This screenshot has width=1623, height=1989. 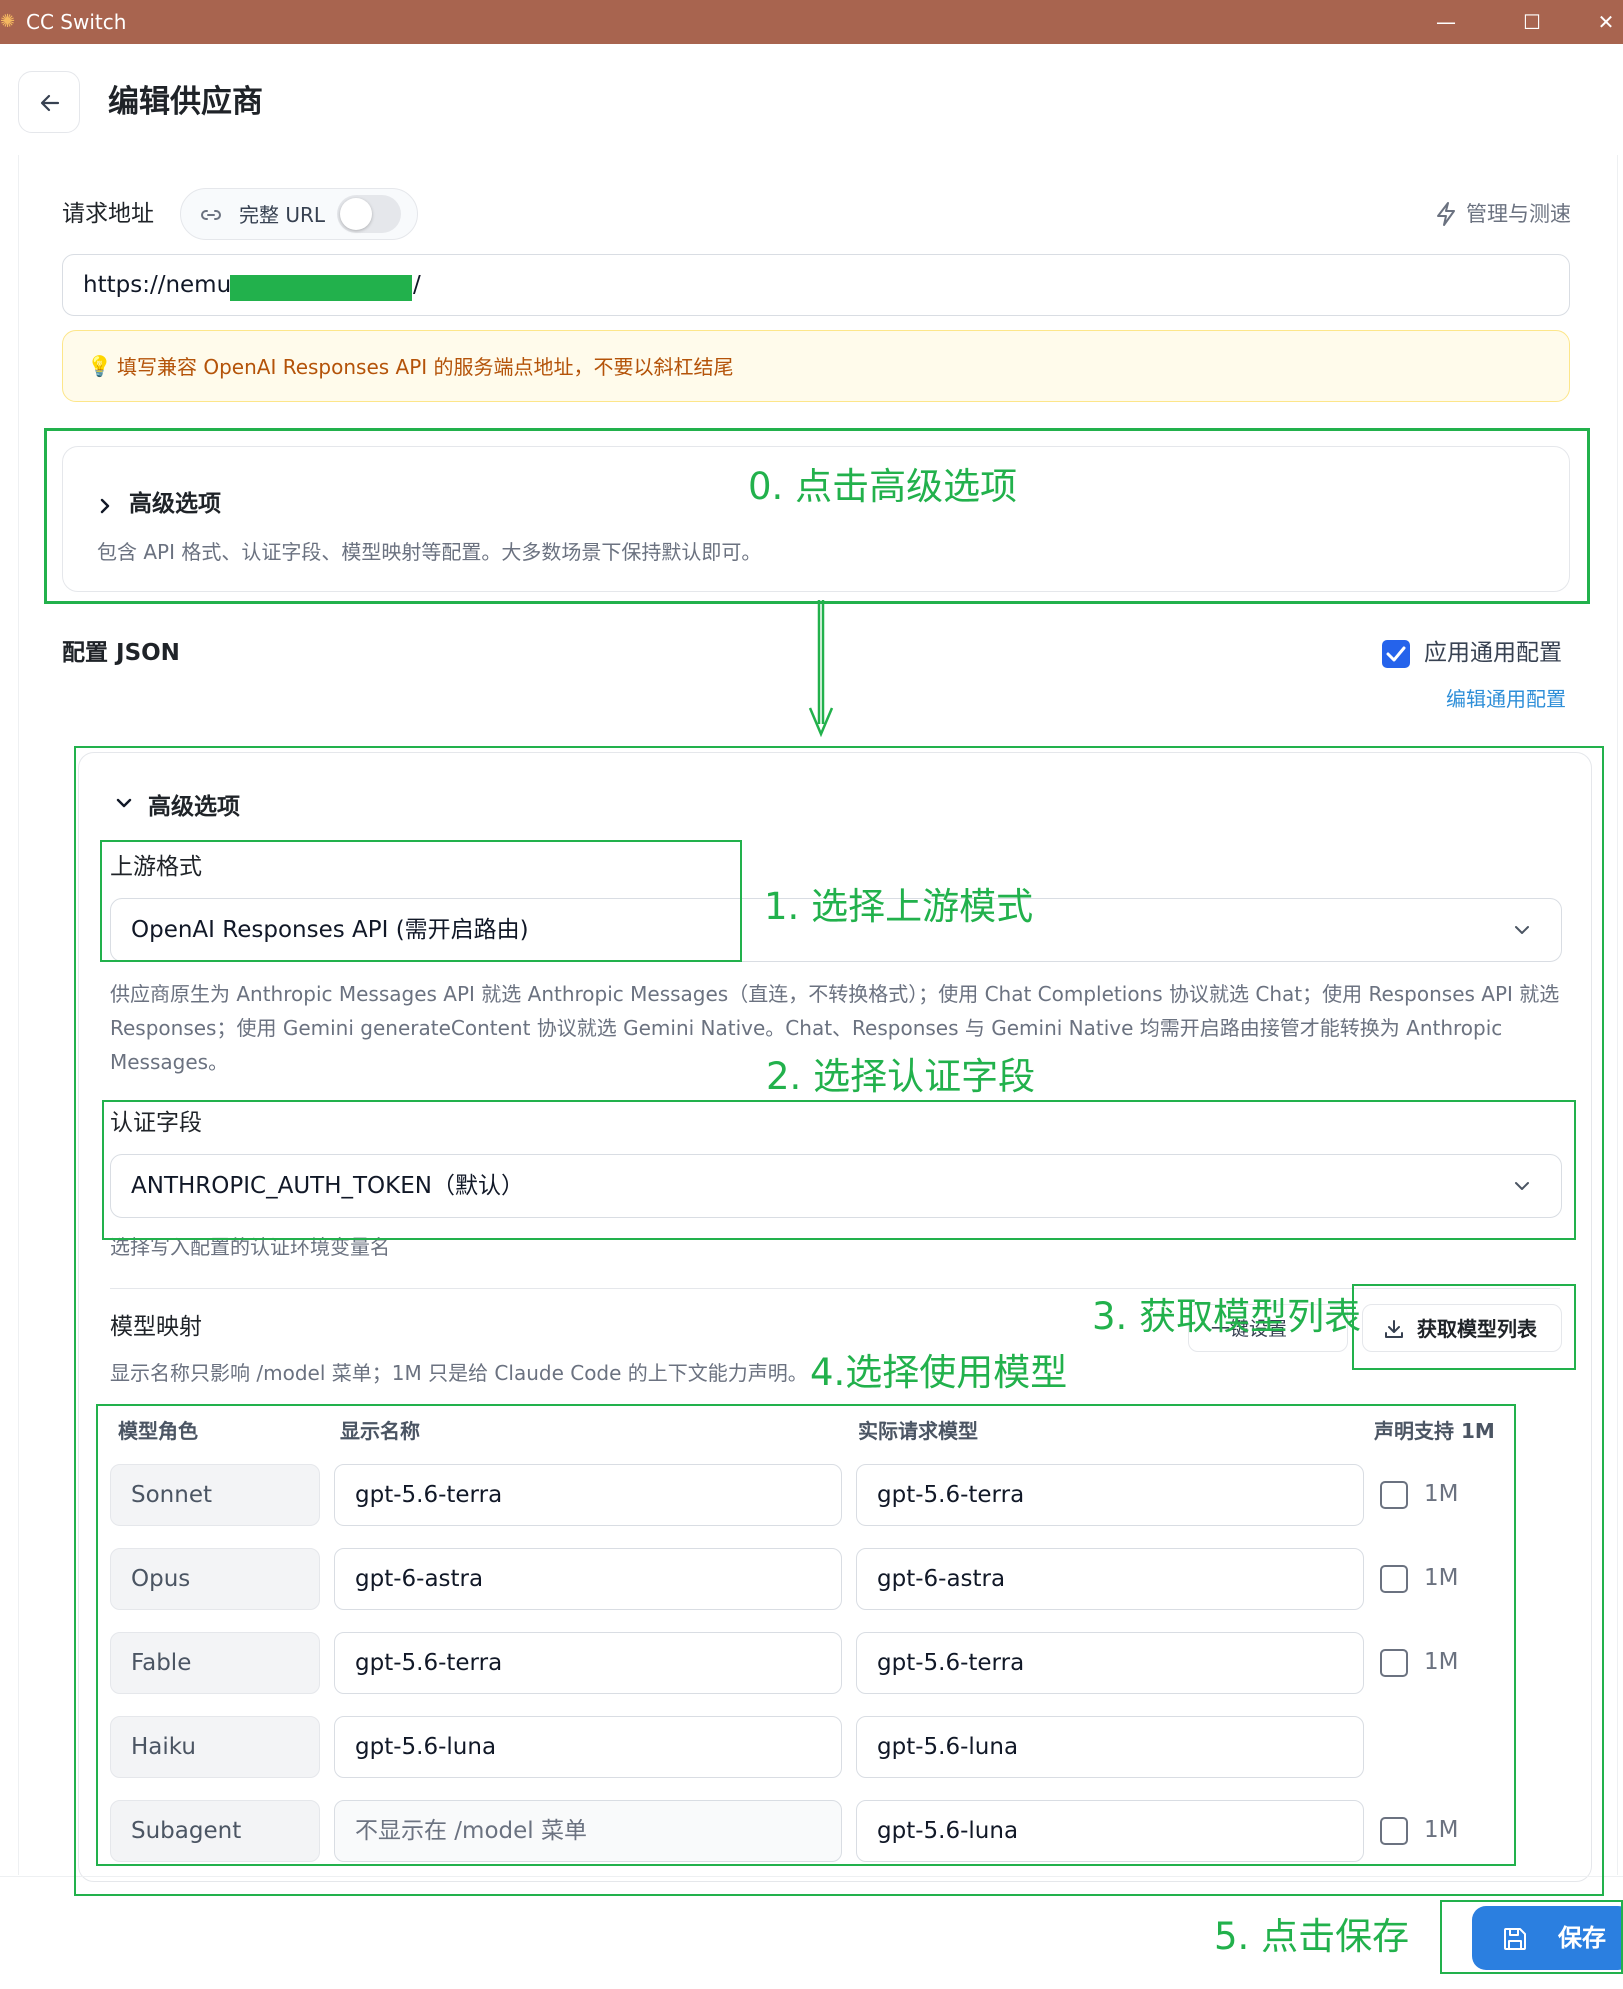 What do you see at coordinates (883, 486) in the screenshot?
I see `annotation-step0: 0. 点击高级选项` at bounding box center [883, 486].